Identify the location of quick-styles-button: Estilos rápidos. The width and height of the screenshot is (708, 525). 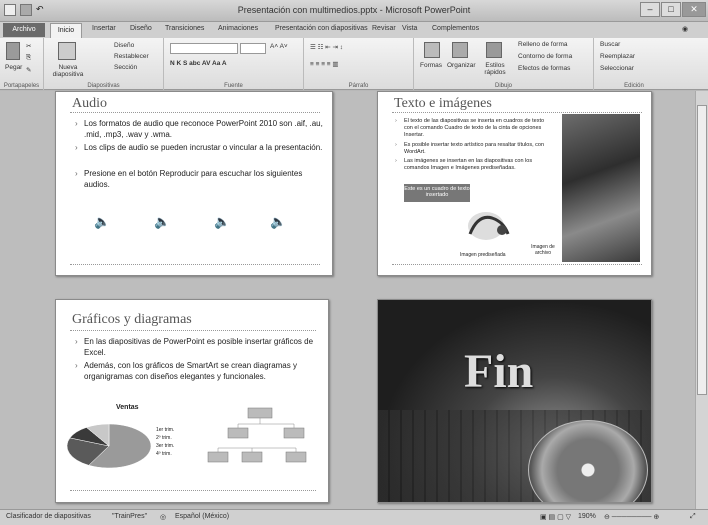
(495, 69).